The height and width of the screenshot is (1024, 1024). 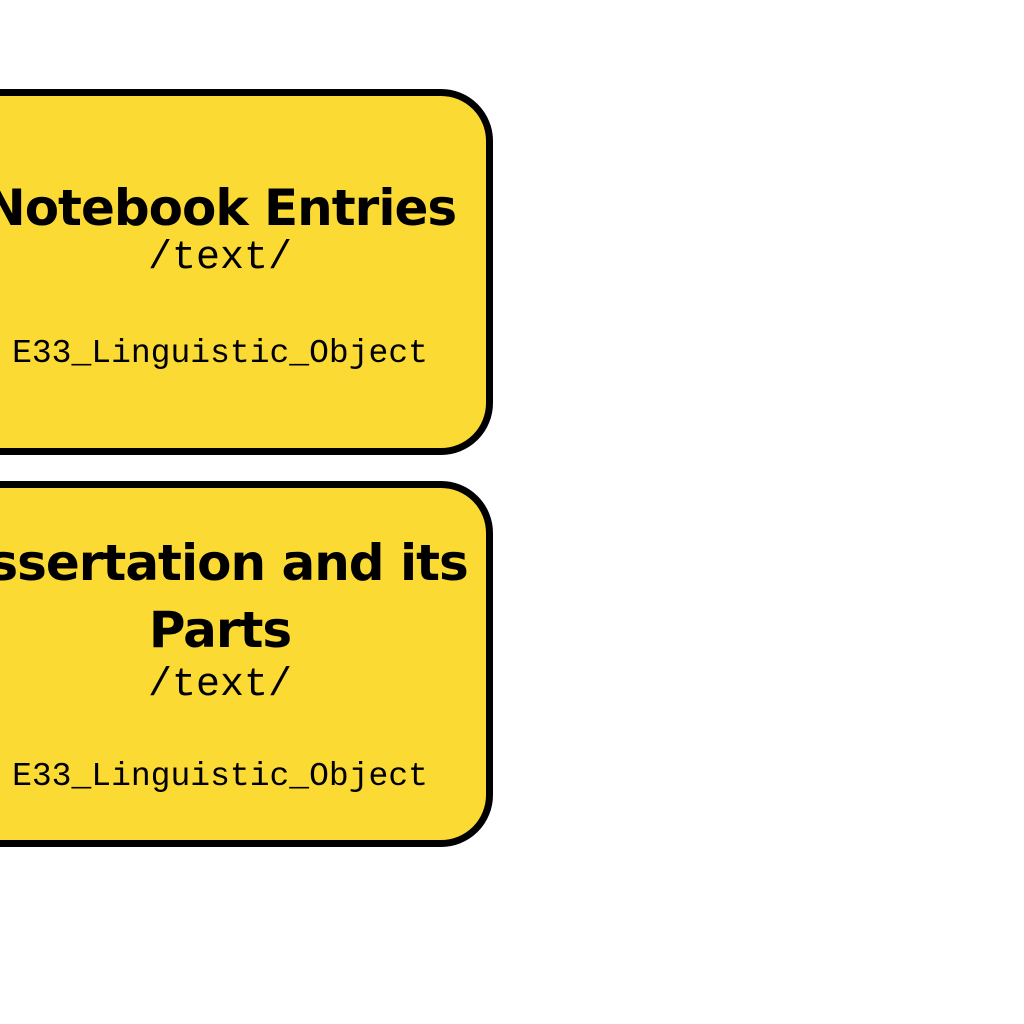 I want to click on node-title: Notebook Entries, so click(x=228, y=208).